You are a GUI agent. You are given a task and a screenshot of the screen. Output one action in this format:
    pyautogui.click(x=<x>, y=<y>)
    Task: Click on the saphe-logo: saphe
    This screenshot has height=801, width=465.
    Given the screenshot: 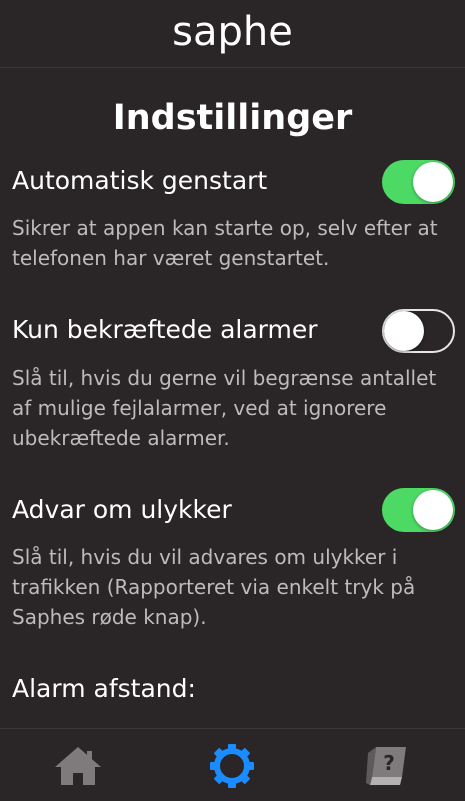 What is the action you would take?
    pyautogui.click(x=232, y=31)
    